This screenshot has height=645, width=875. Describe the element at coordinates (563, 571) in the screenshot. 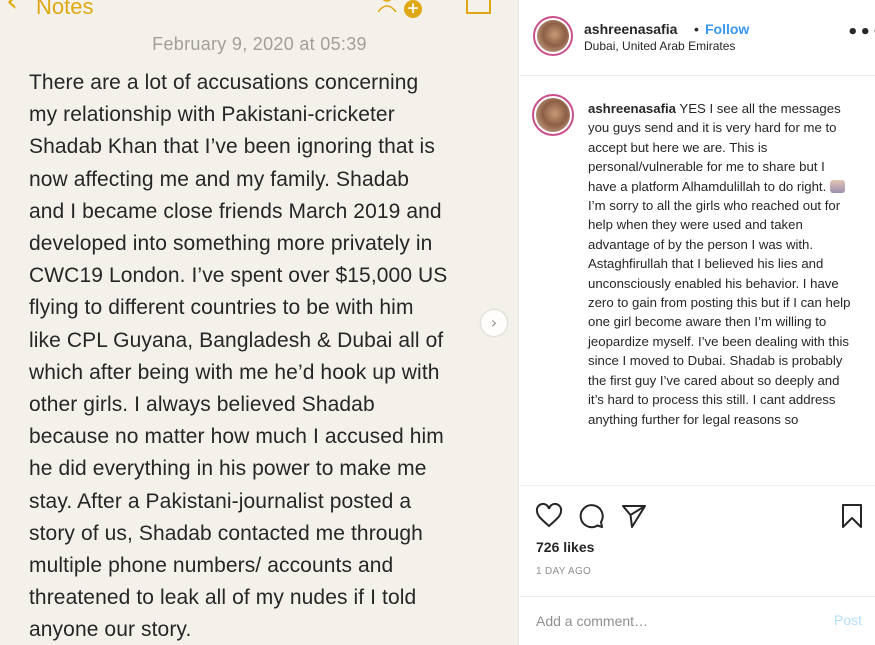

I see `post-timestamp: 1 DAY AGO` at that location.